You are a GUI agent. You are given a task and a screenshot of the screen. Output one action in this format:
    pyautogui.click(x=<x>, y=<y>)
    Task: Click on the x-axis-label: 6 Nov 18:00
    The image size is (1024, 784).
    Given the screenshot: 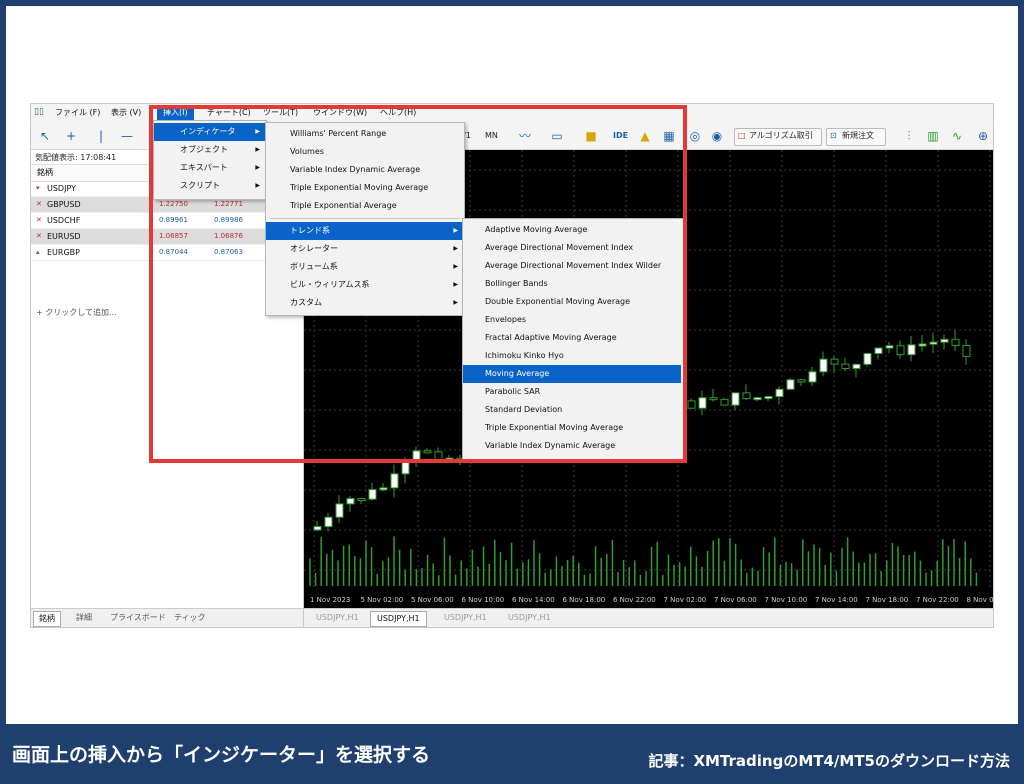 What is the action you would take?
    pyautogui.click(x=584, y=600)
    